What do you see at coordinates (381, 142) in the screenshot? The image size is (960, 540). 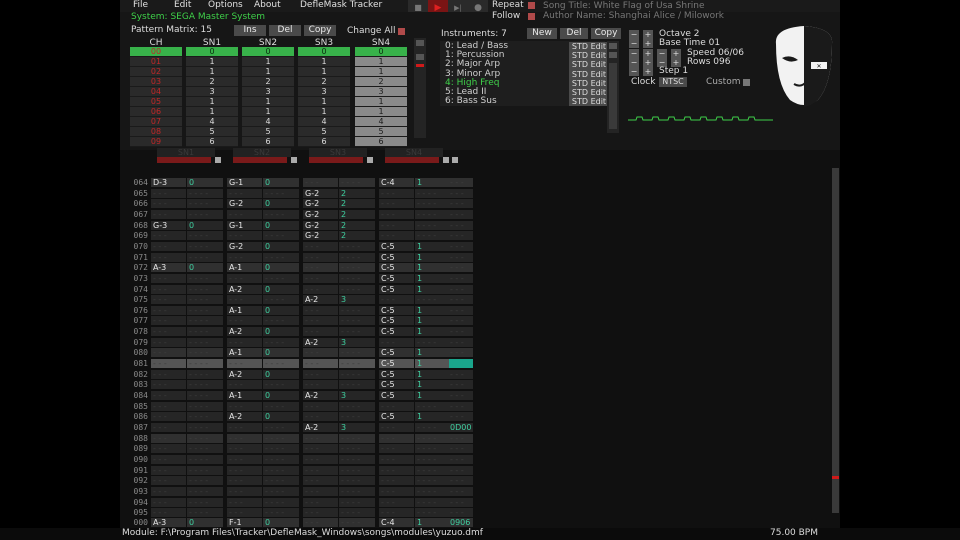 I see `matrix-cell: 6` at bounding box center [381, 142].